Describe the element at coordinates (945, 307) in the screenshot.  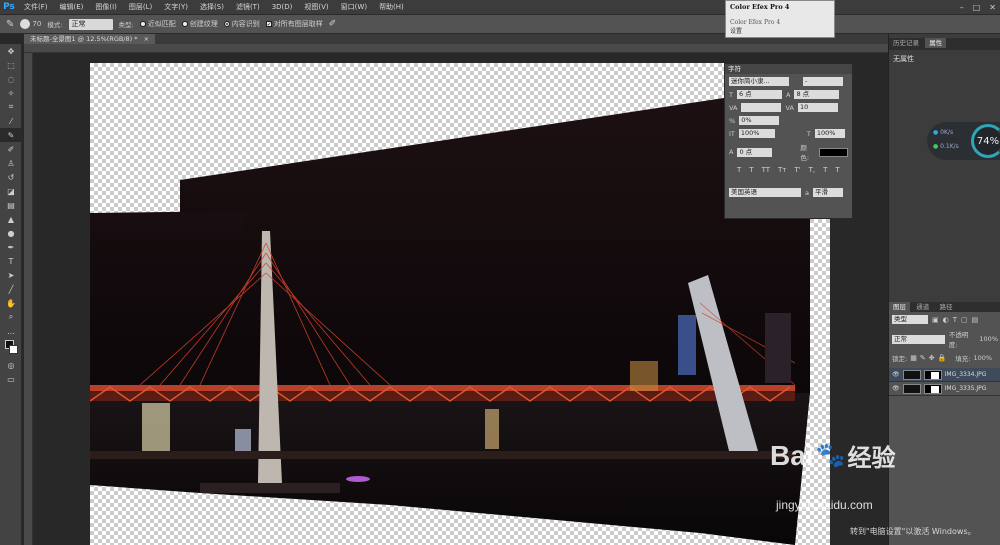
I see `tab-paths: 路径` at that location.